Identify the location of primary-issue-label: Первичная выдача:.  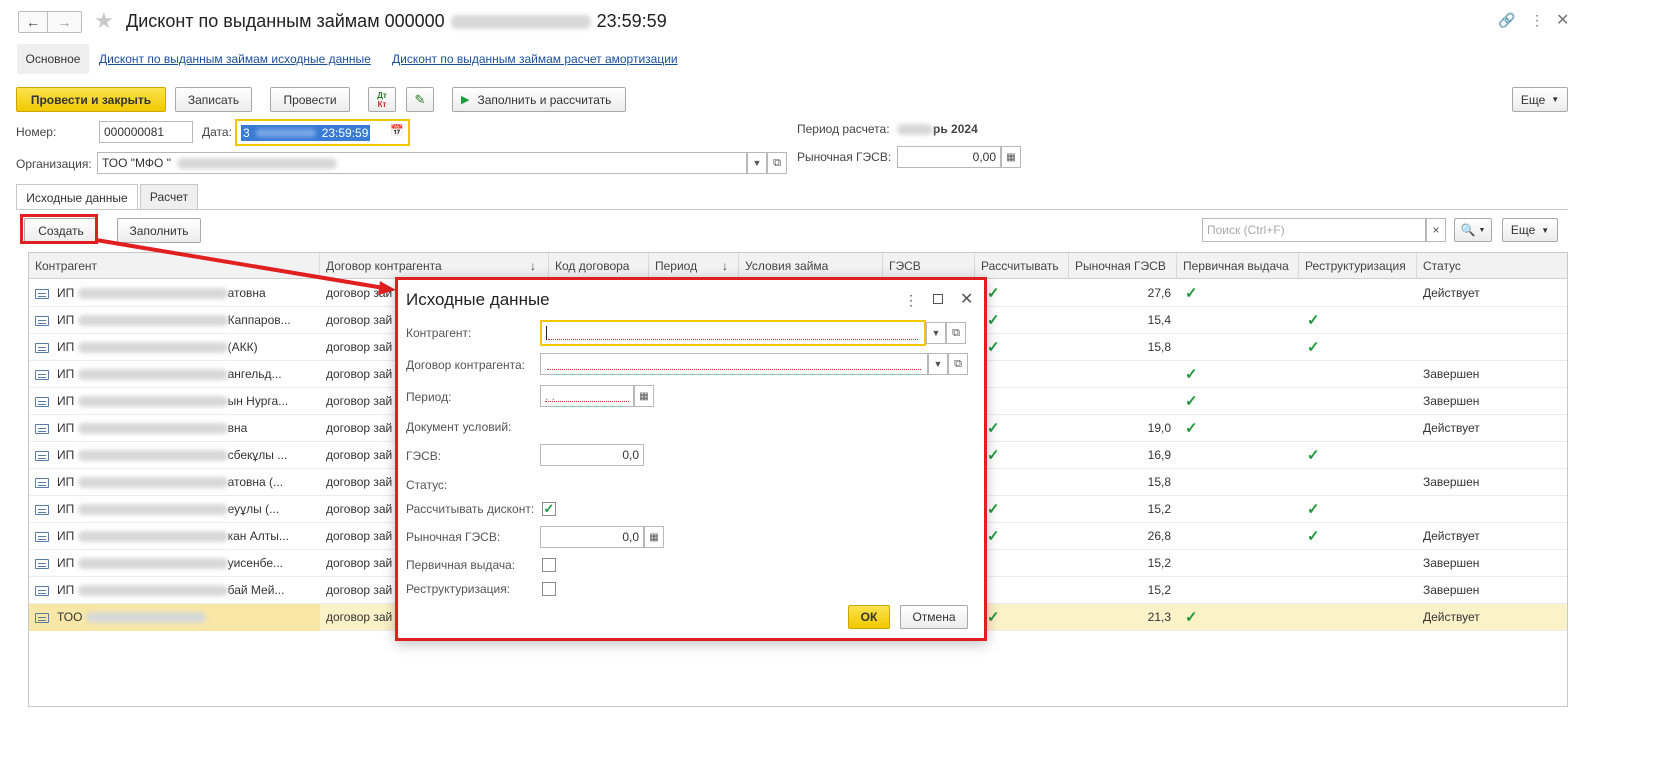
(461, 565).